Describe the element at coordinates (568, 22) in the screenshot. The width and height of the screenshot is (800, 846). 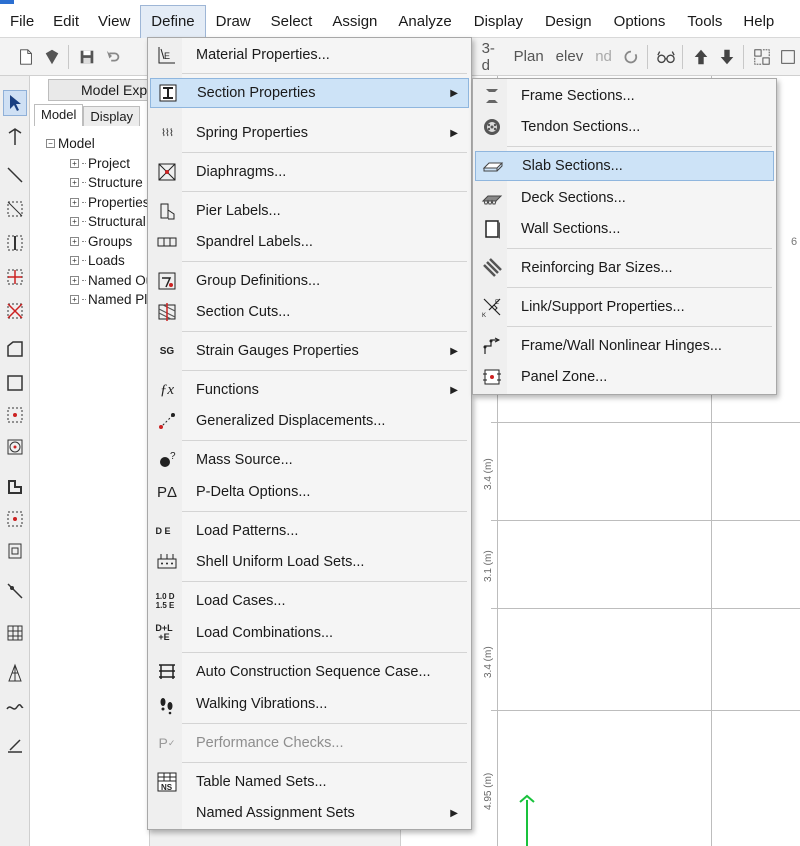
I see `menu-design: Design` at that location.